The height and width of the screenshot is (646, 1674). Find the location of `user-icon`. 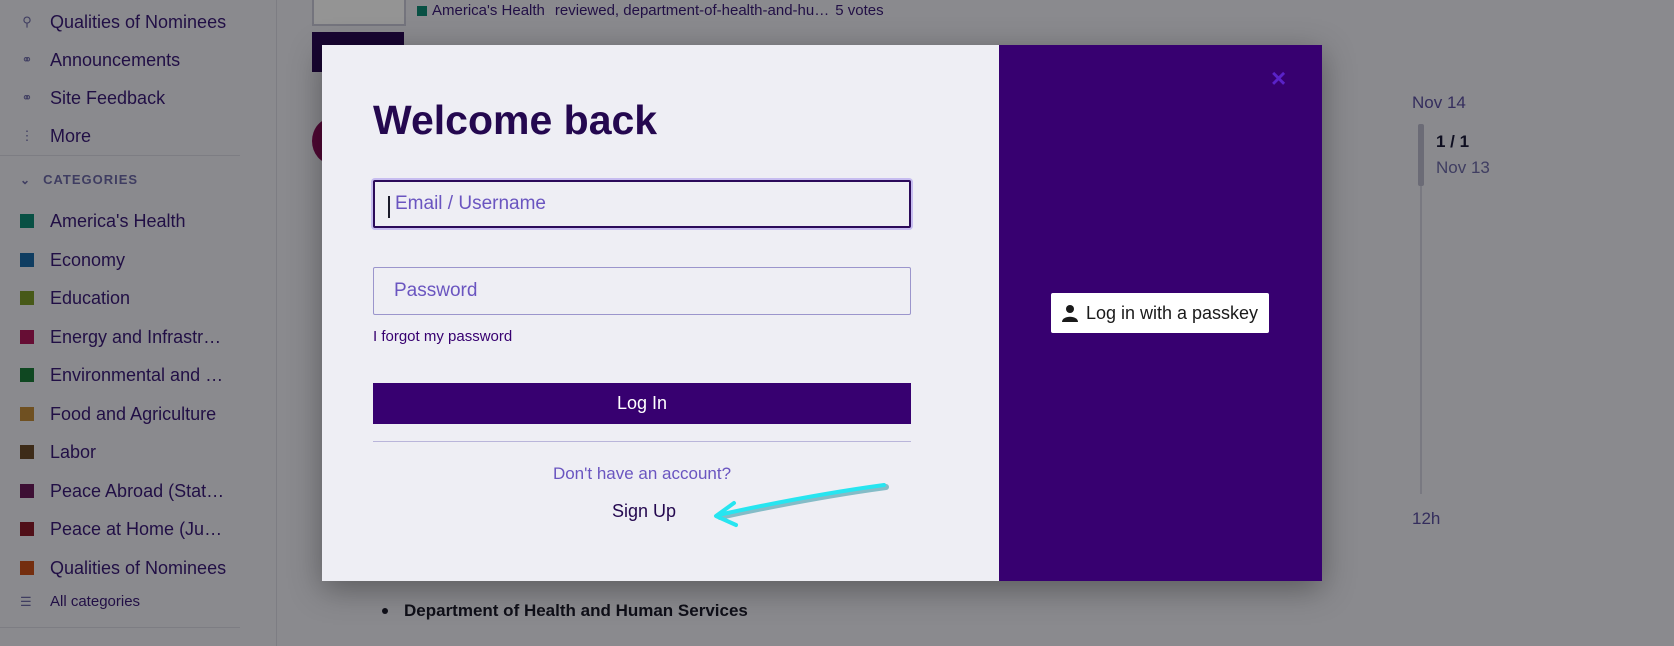

user-icon is located at coordinates (1069, 313).